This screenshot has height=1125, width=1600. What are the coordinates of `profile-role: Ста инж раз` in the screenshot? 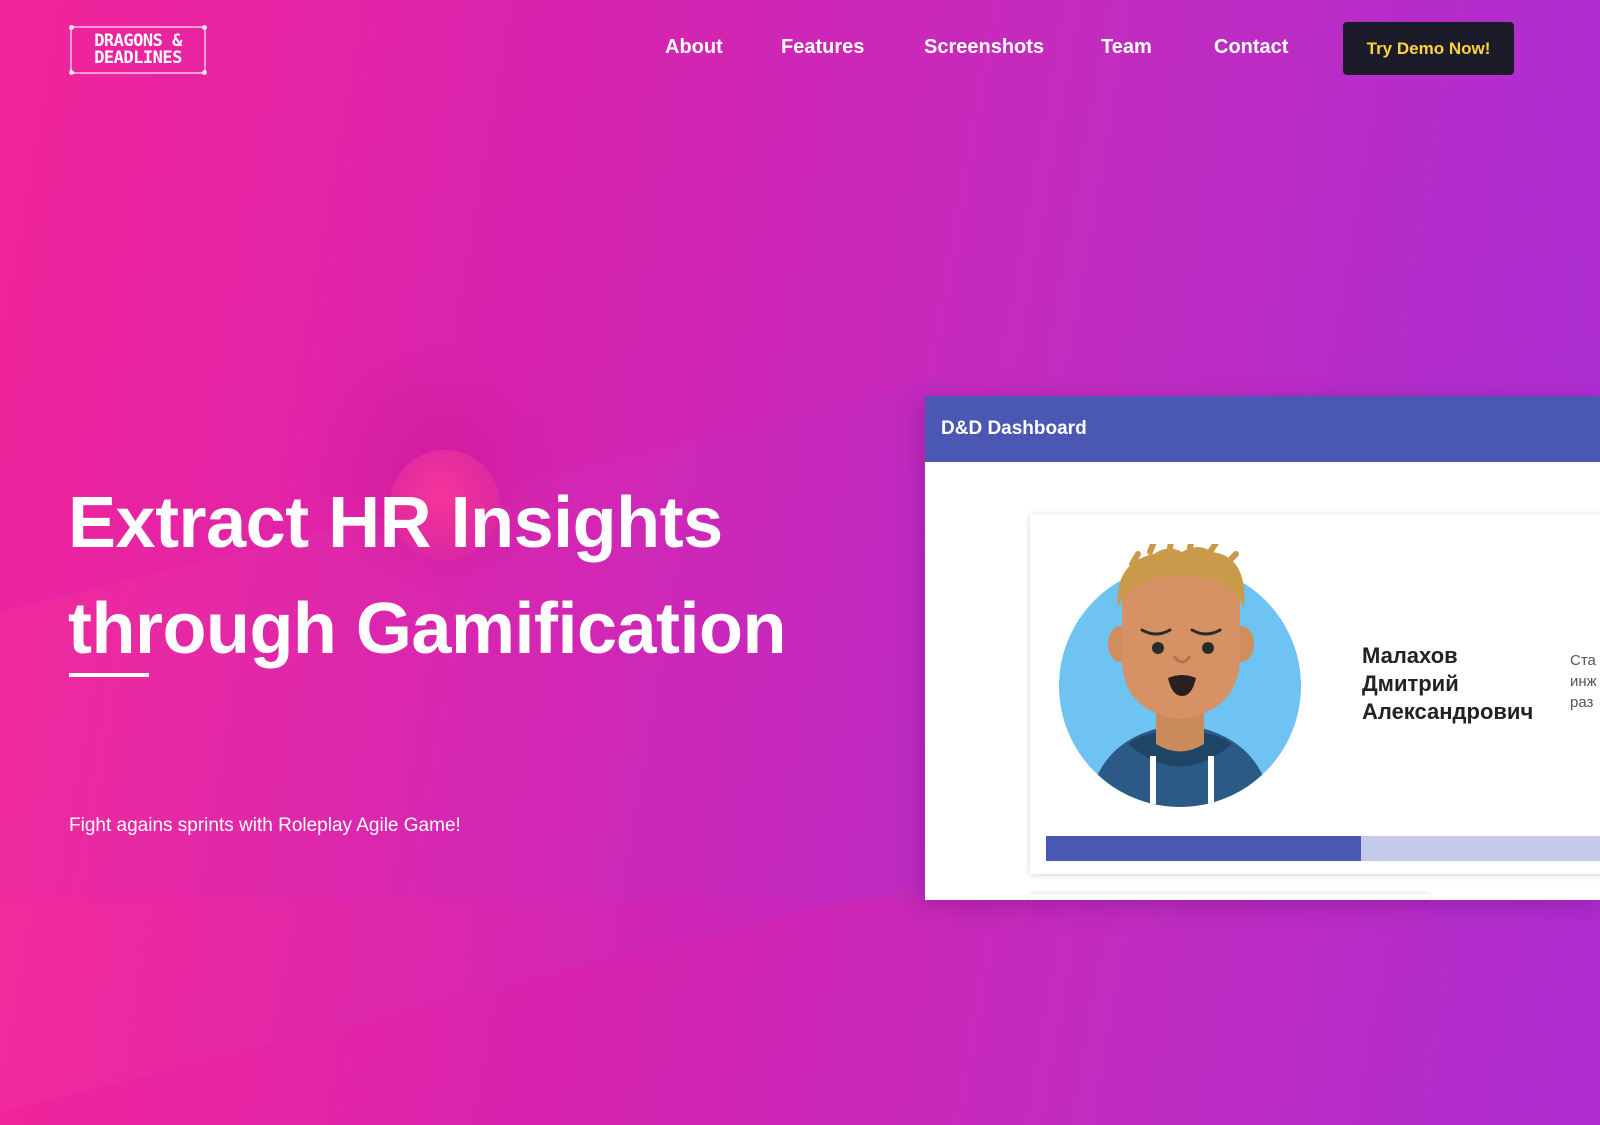 It's located at (1585, 681).